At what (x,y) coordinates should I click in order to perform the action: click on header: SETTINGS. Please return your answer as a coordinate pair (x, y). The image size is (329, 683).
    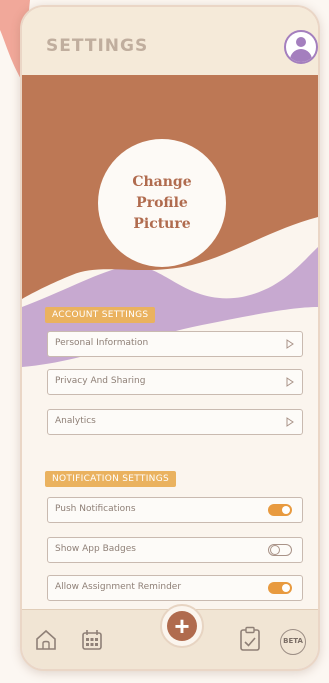
    Looking at the image, I should click on (170, 41).